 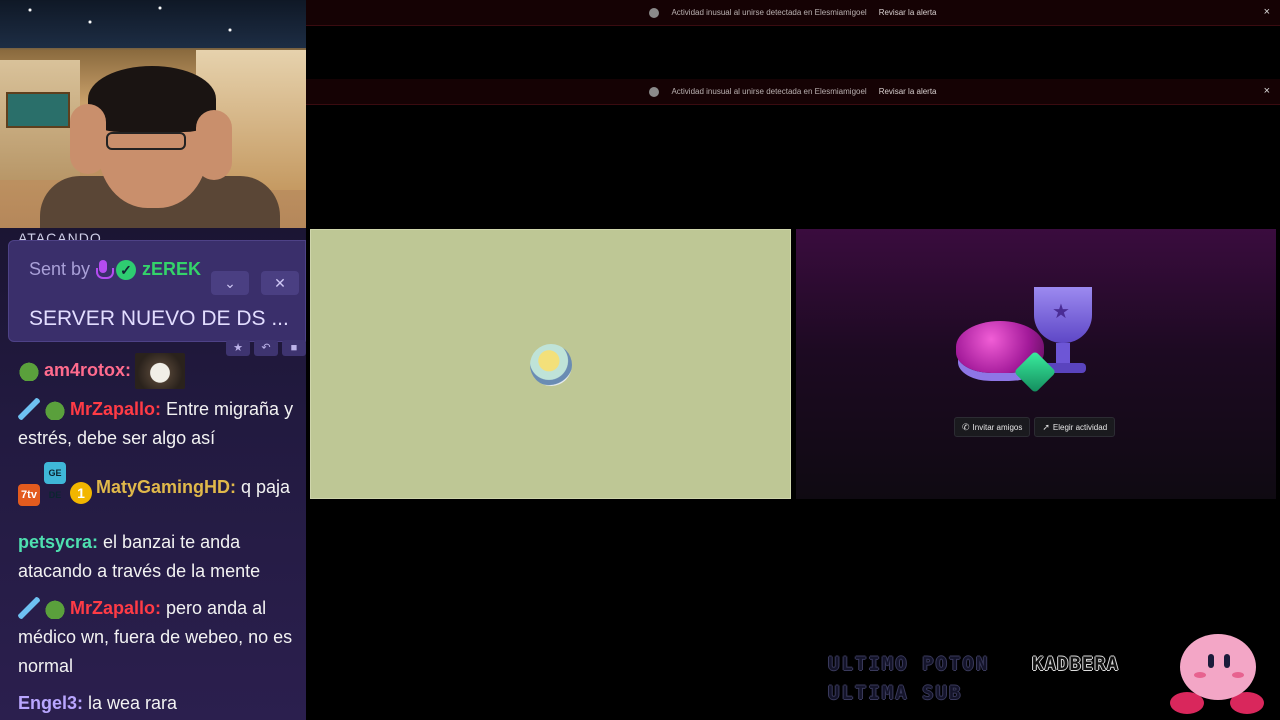 I want to click on trophy-stem, so click(x=1063, y=354).